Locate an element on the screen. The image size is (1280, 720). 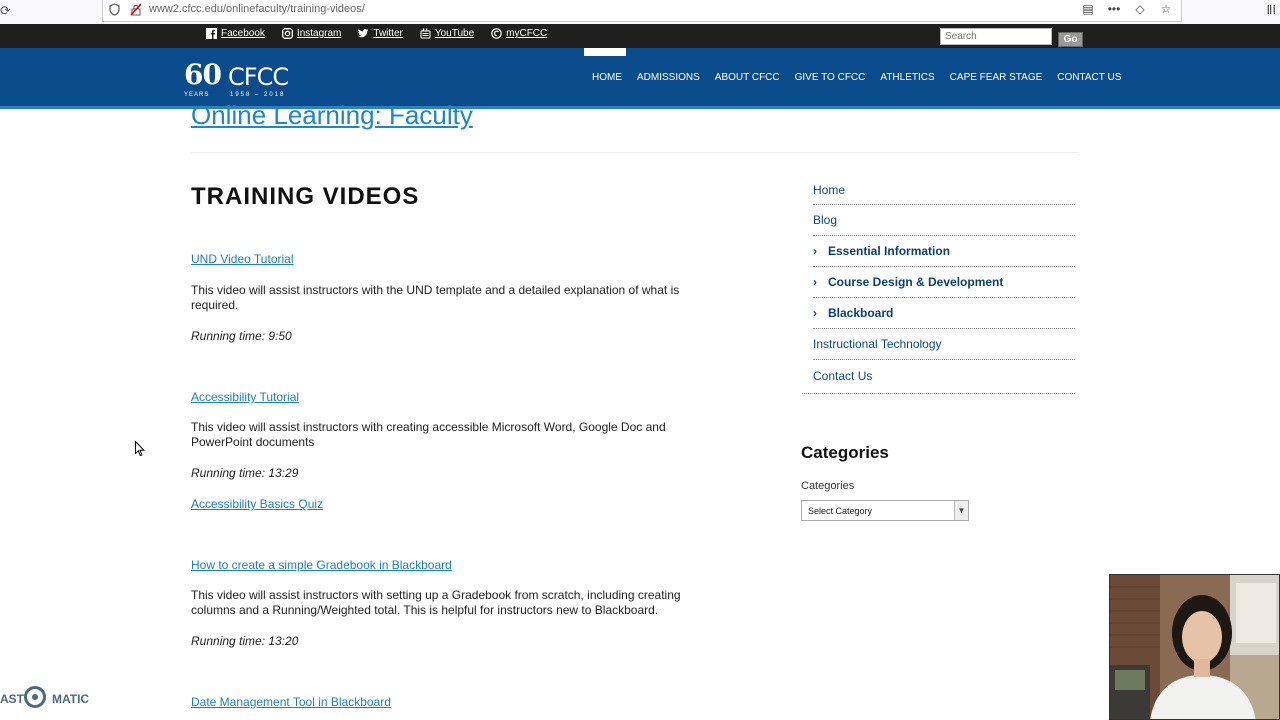
video-link-date-management: Date Management Tool in Blackboard is located at coordinates (291, 702).